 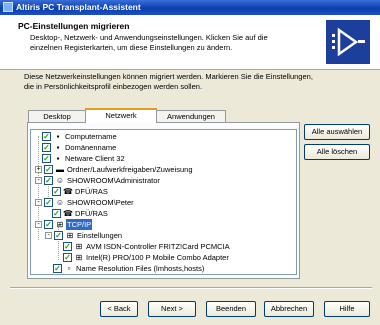 What do you see at coordinates (191, 288) in the screenshot?
I see `footer-divider` at bounding box center [191, 288].